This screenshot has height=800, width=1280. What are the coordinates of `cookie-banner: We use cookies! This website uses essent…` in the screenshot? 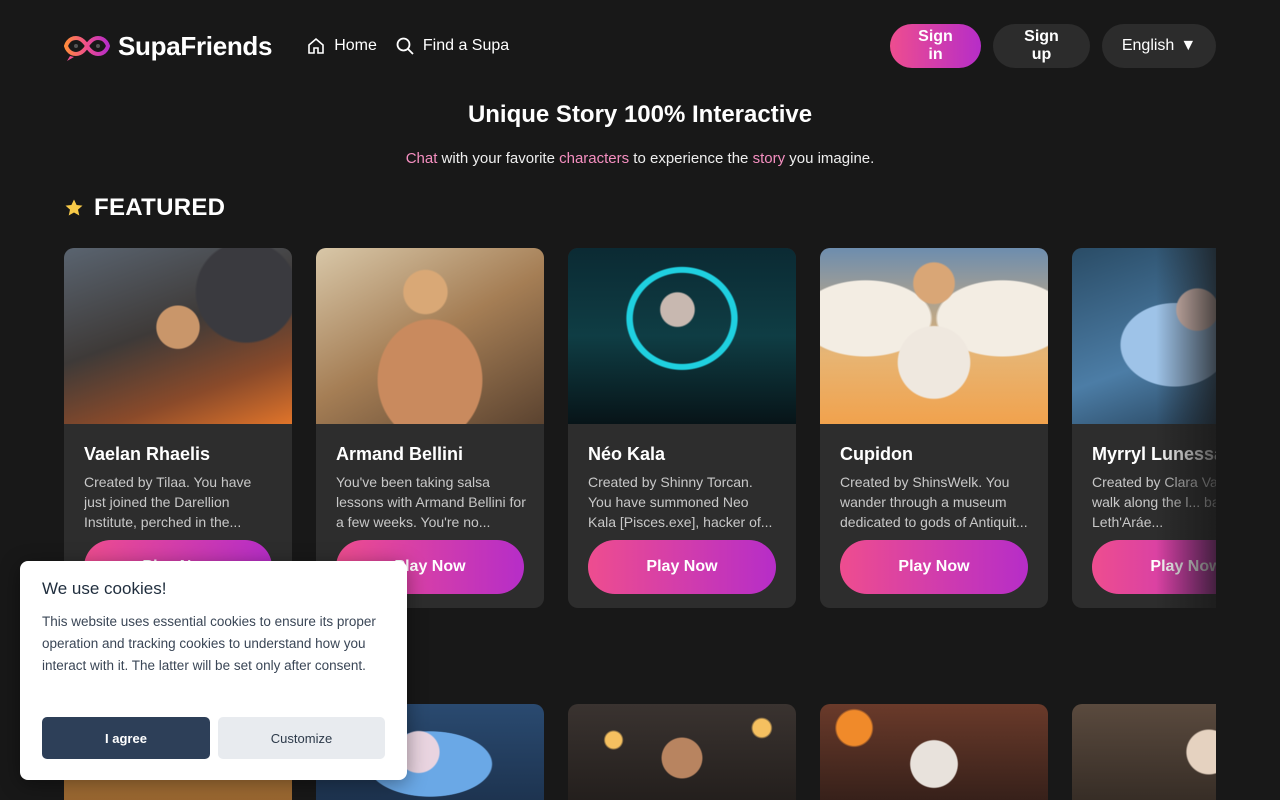 It's located at (213, 670).